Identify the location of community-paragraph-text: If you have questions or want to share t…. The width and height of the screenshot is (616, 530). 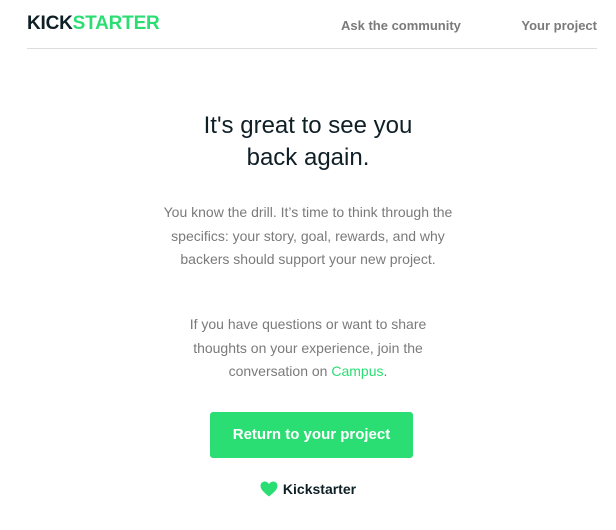
(308, 348).